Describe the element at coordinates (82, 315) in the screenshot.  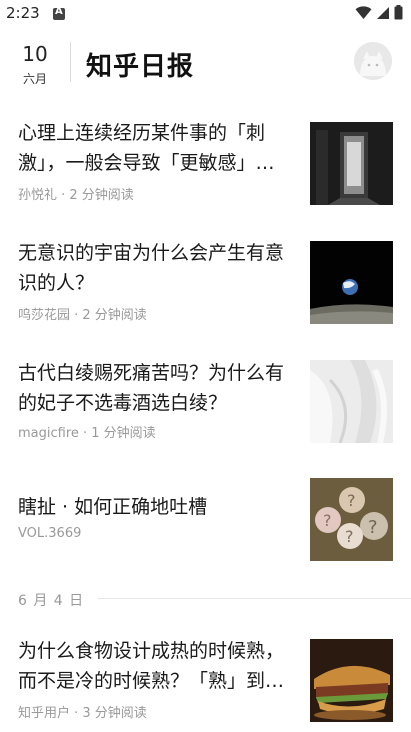
I see `story-meta: 呜莎花园 · 2 分钟阅读` at that location.